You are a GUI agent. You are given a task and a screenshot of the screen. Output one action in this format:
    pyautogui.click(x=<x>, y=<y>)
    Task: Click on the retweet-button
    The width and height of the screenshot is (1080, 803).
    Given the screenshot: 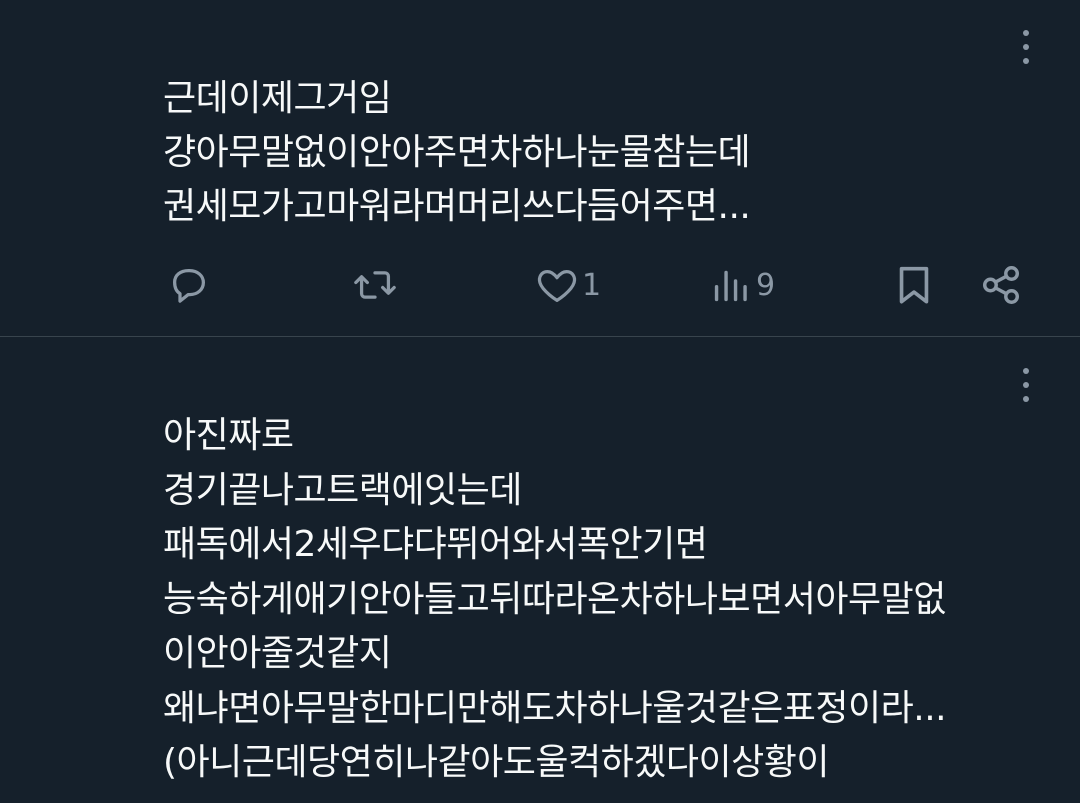 What is the action you would take?
    pyautogui.click(x=375, y=285)
    